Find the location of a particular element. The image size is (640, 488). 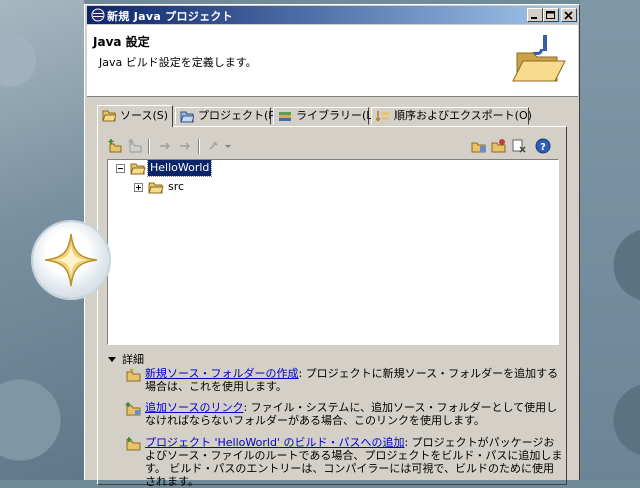

wizard-banner: Java 設定 Java ビルド設定を定義します。 is located at coordinates (332, 61).